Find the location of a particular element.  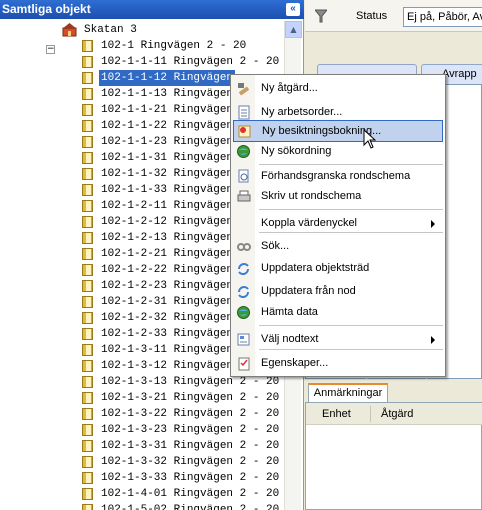

menu-item: Ny sökordning is located at coordinates (338, 152).